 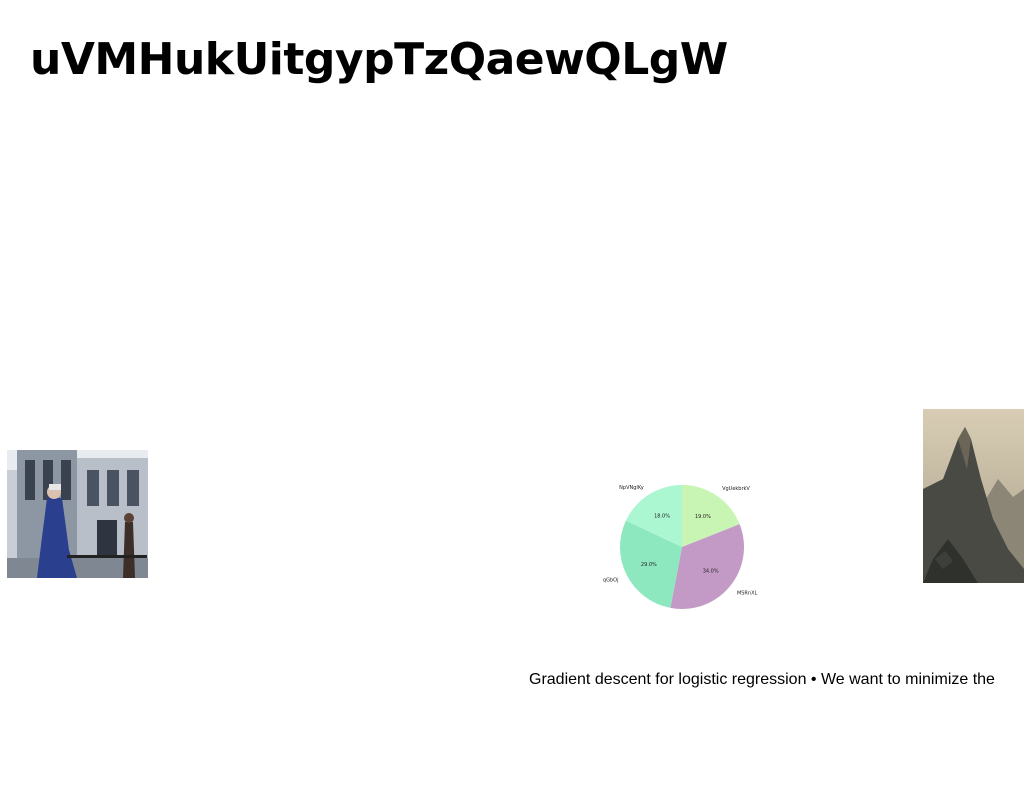 I want to click on street-photo, so click(x=77, y=514).